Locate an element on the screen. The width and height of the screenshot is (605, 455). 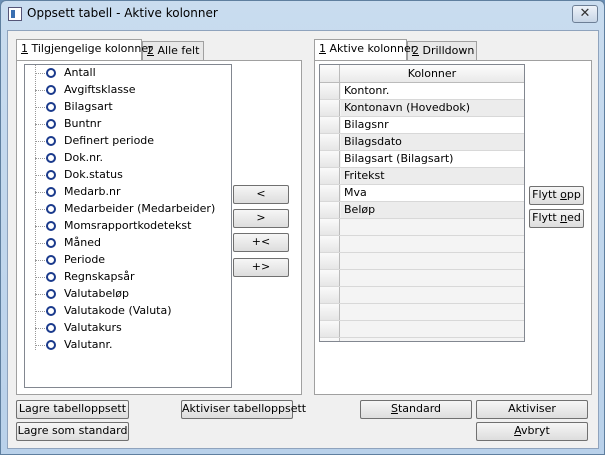
tree-item: Bilagsart is located at coordinates (128, 107).